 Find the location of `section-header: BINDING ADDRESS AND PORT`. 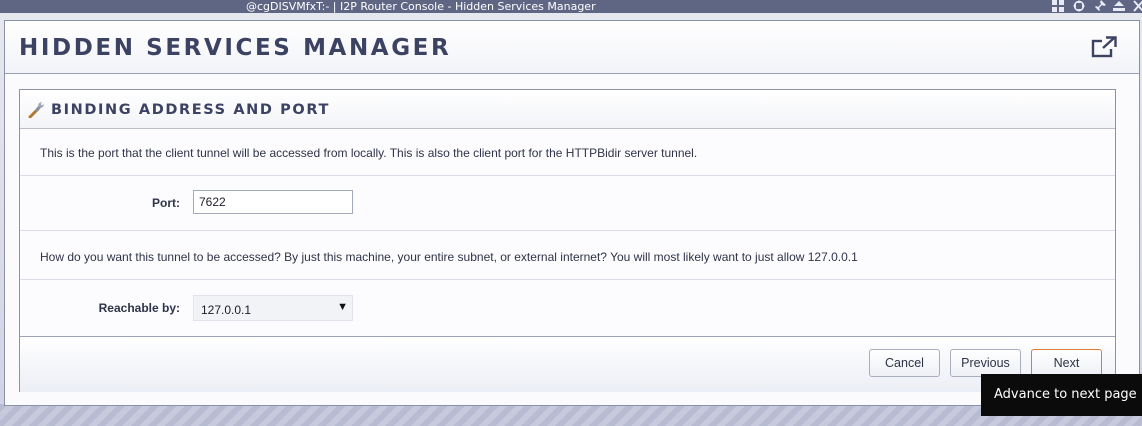

section-header: BINDING ADDRESS AND PORT is located at coordinates (567, 109).